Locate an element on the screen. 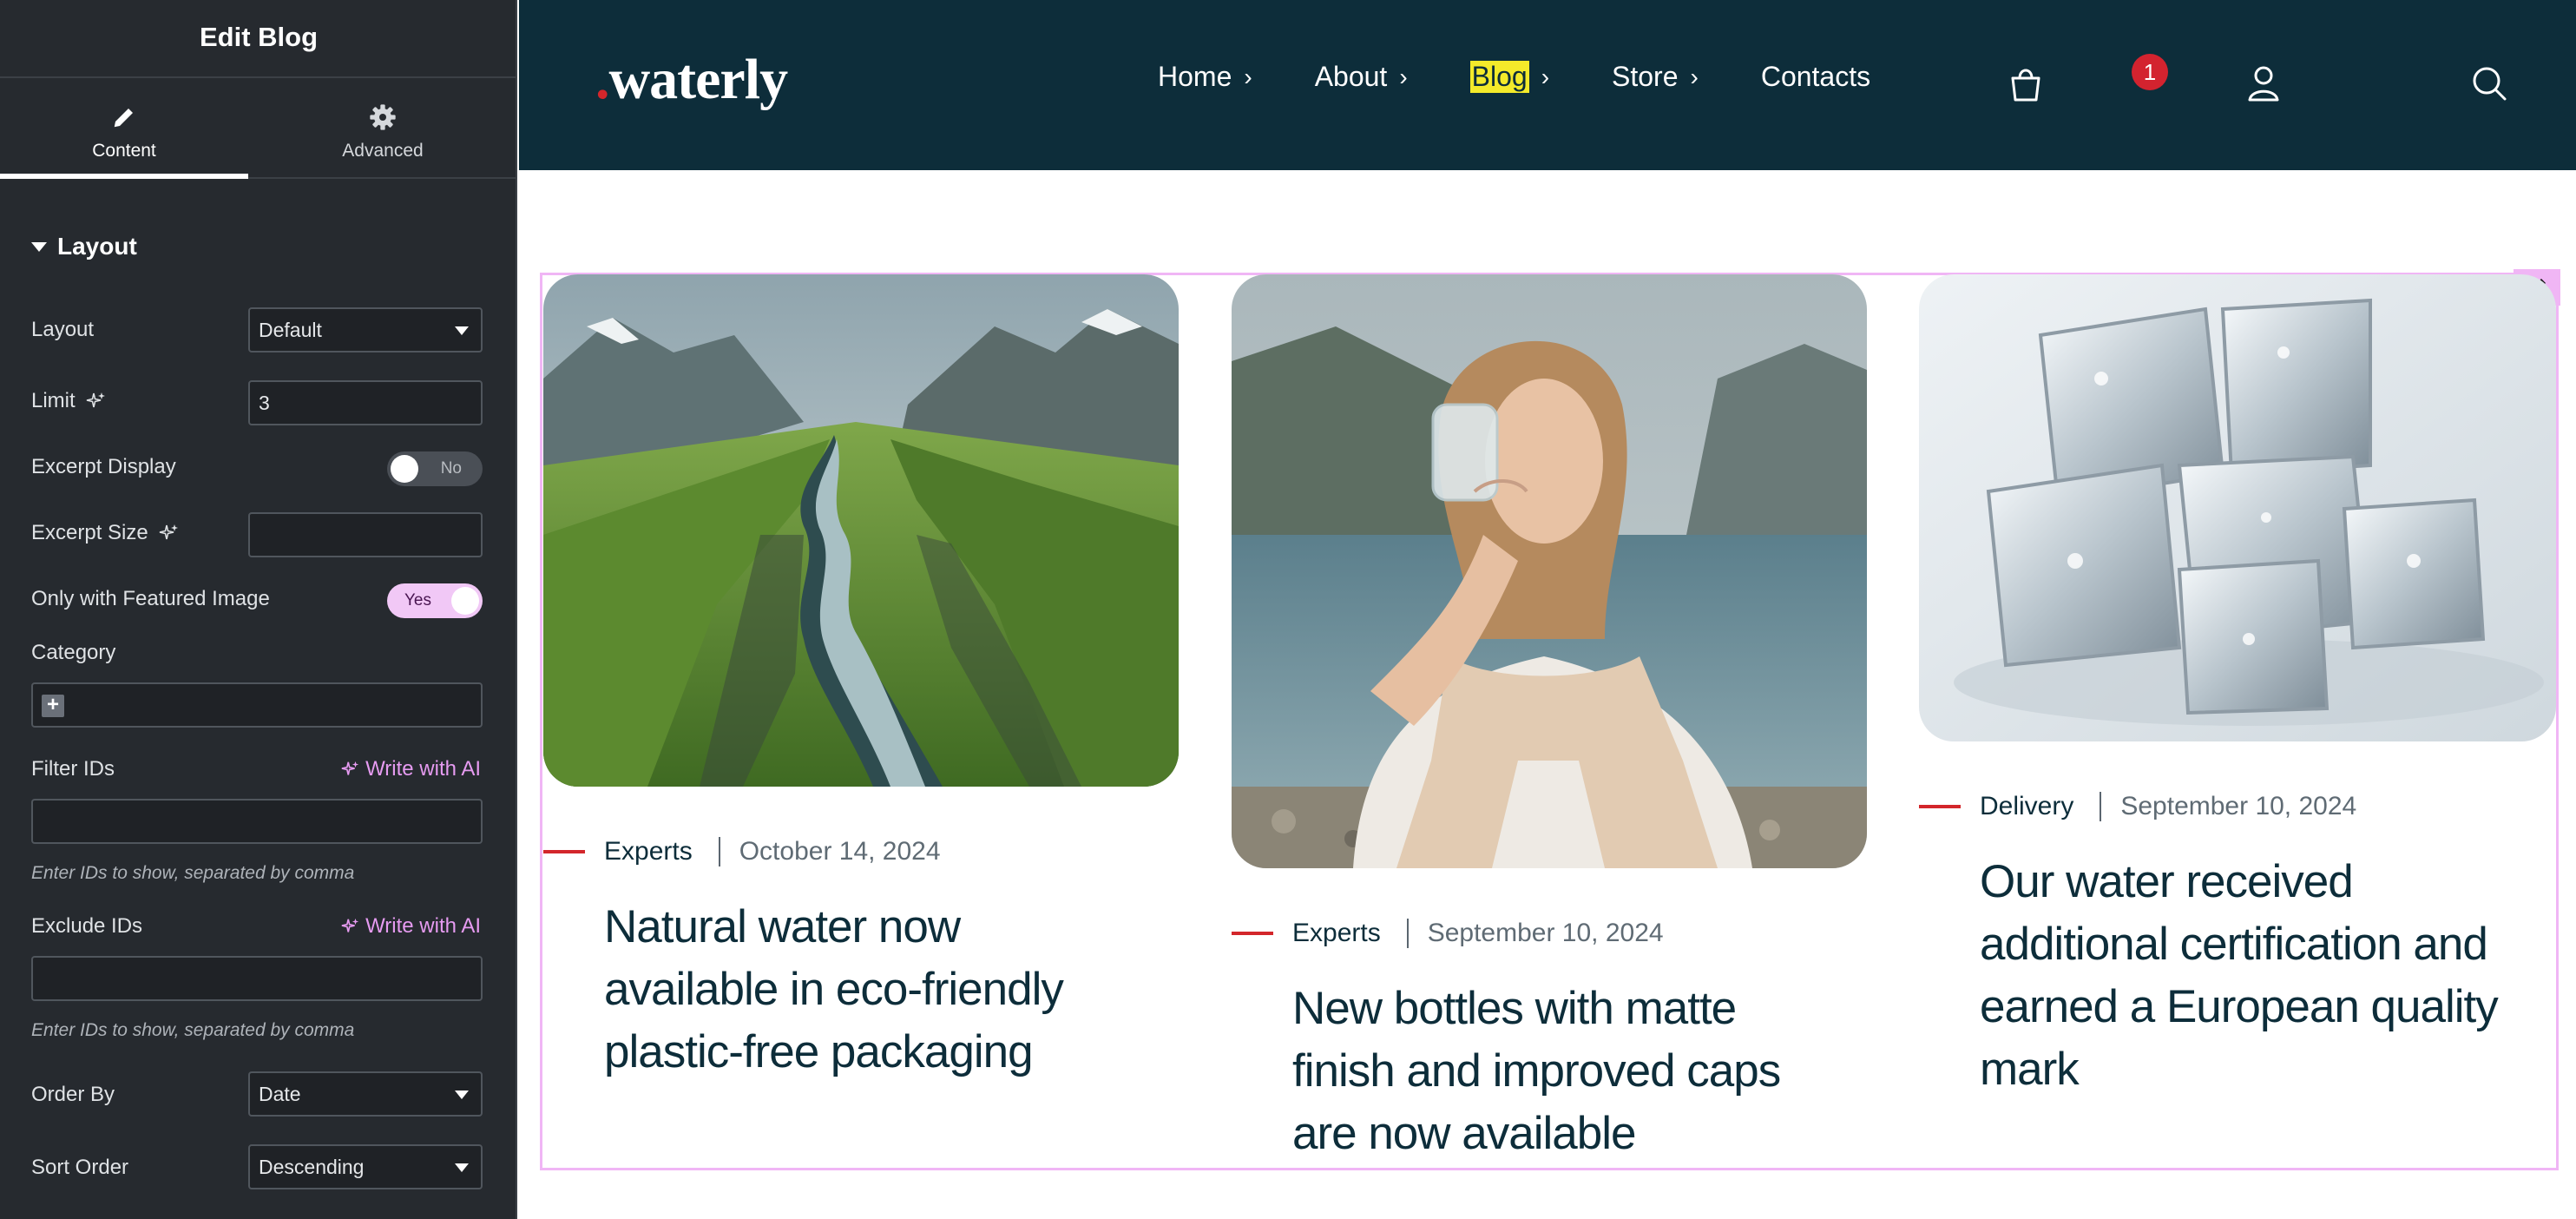 This screenshot has height=1219, width=2576. filter-ids-hint: Enter IDs to show, separated by comma is located at coordinates (193, 873).